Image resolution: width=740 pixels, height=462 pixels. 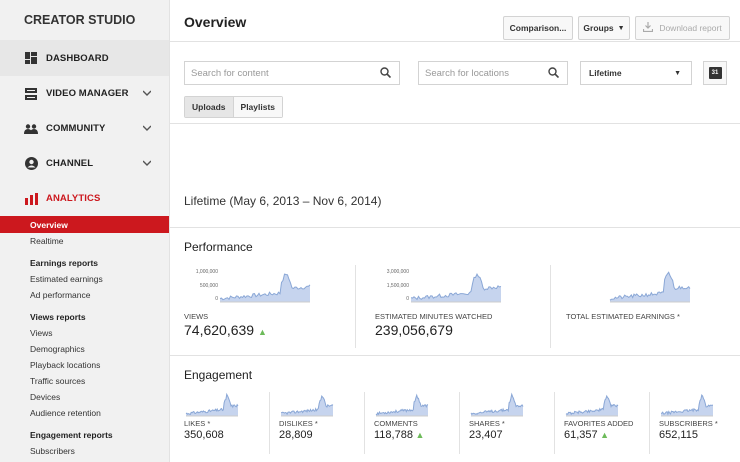 What do you see at coordinates (84, 224) in the screenshot?
I see `sidebar-item-overview: Overview` at bounding box center [84, 224].